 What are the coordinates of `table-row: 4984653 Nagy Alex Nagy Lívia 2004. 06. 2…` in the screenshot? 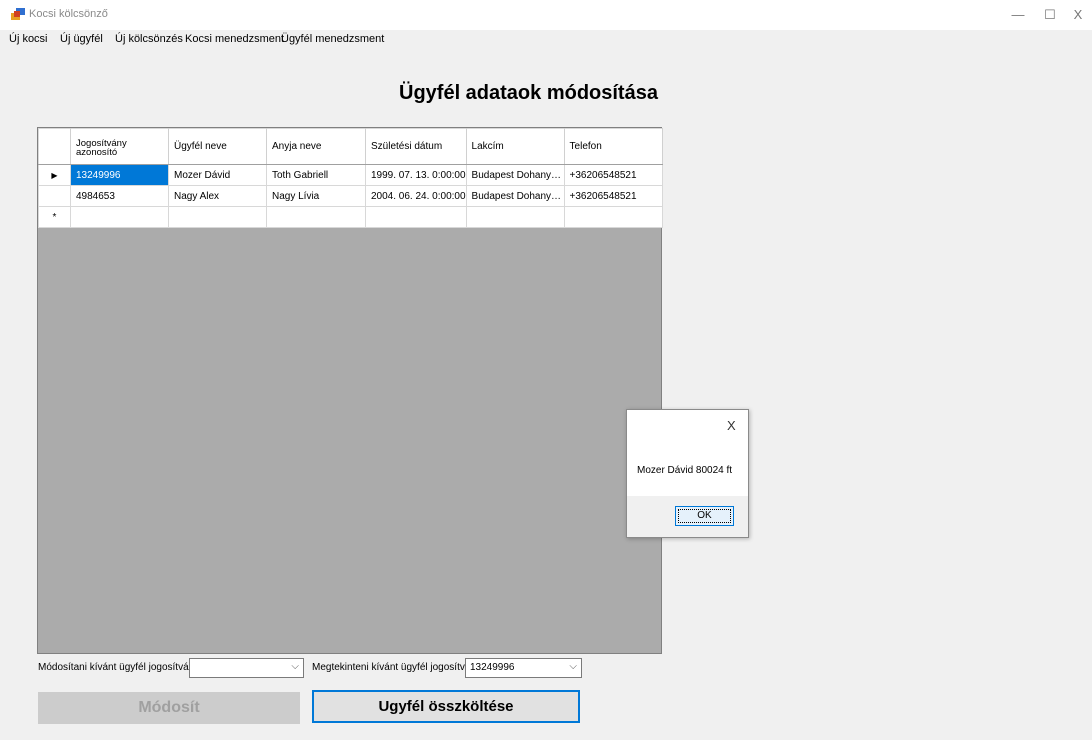 It's located at (350, 196).